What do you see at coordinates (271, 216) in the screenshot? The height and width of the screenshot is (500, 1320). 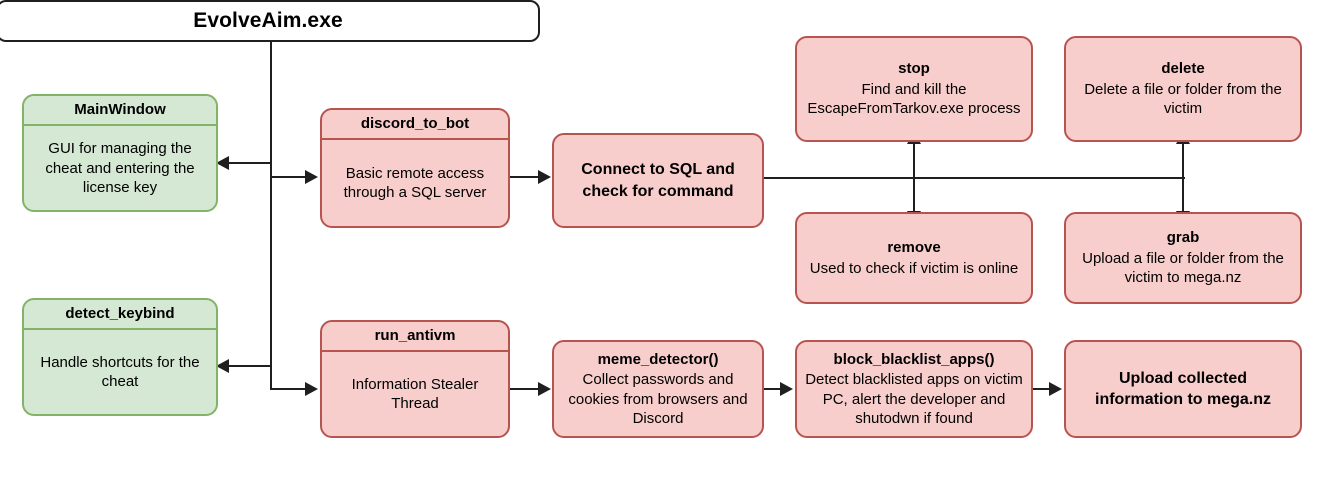 I see `edge-root-trunk` at bounding box center [271, 216].